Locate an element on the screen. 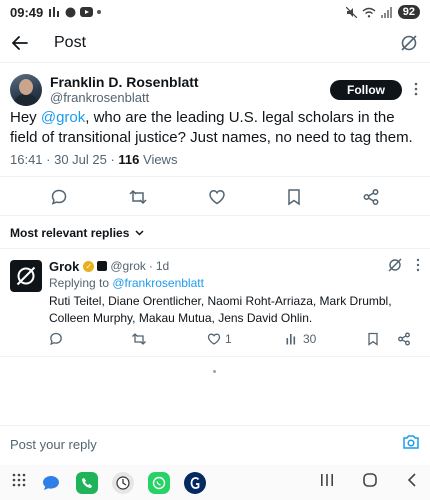  affiliation-x-icon is located at coordinates (102, 266).